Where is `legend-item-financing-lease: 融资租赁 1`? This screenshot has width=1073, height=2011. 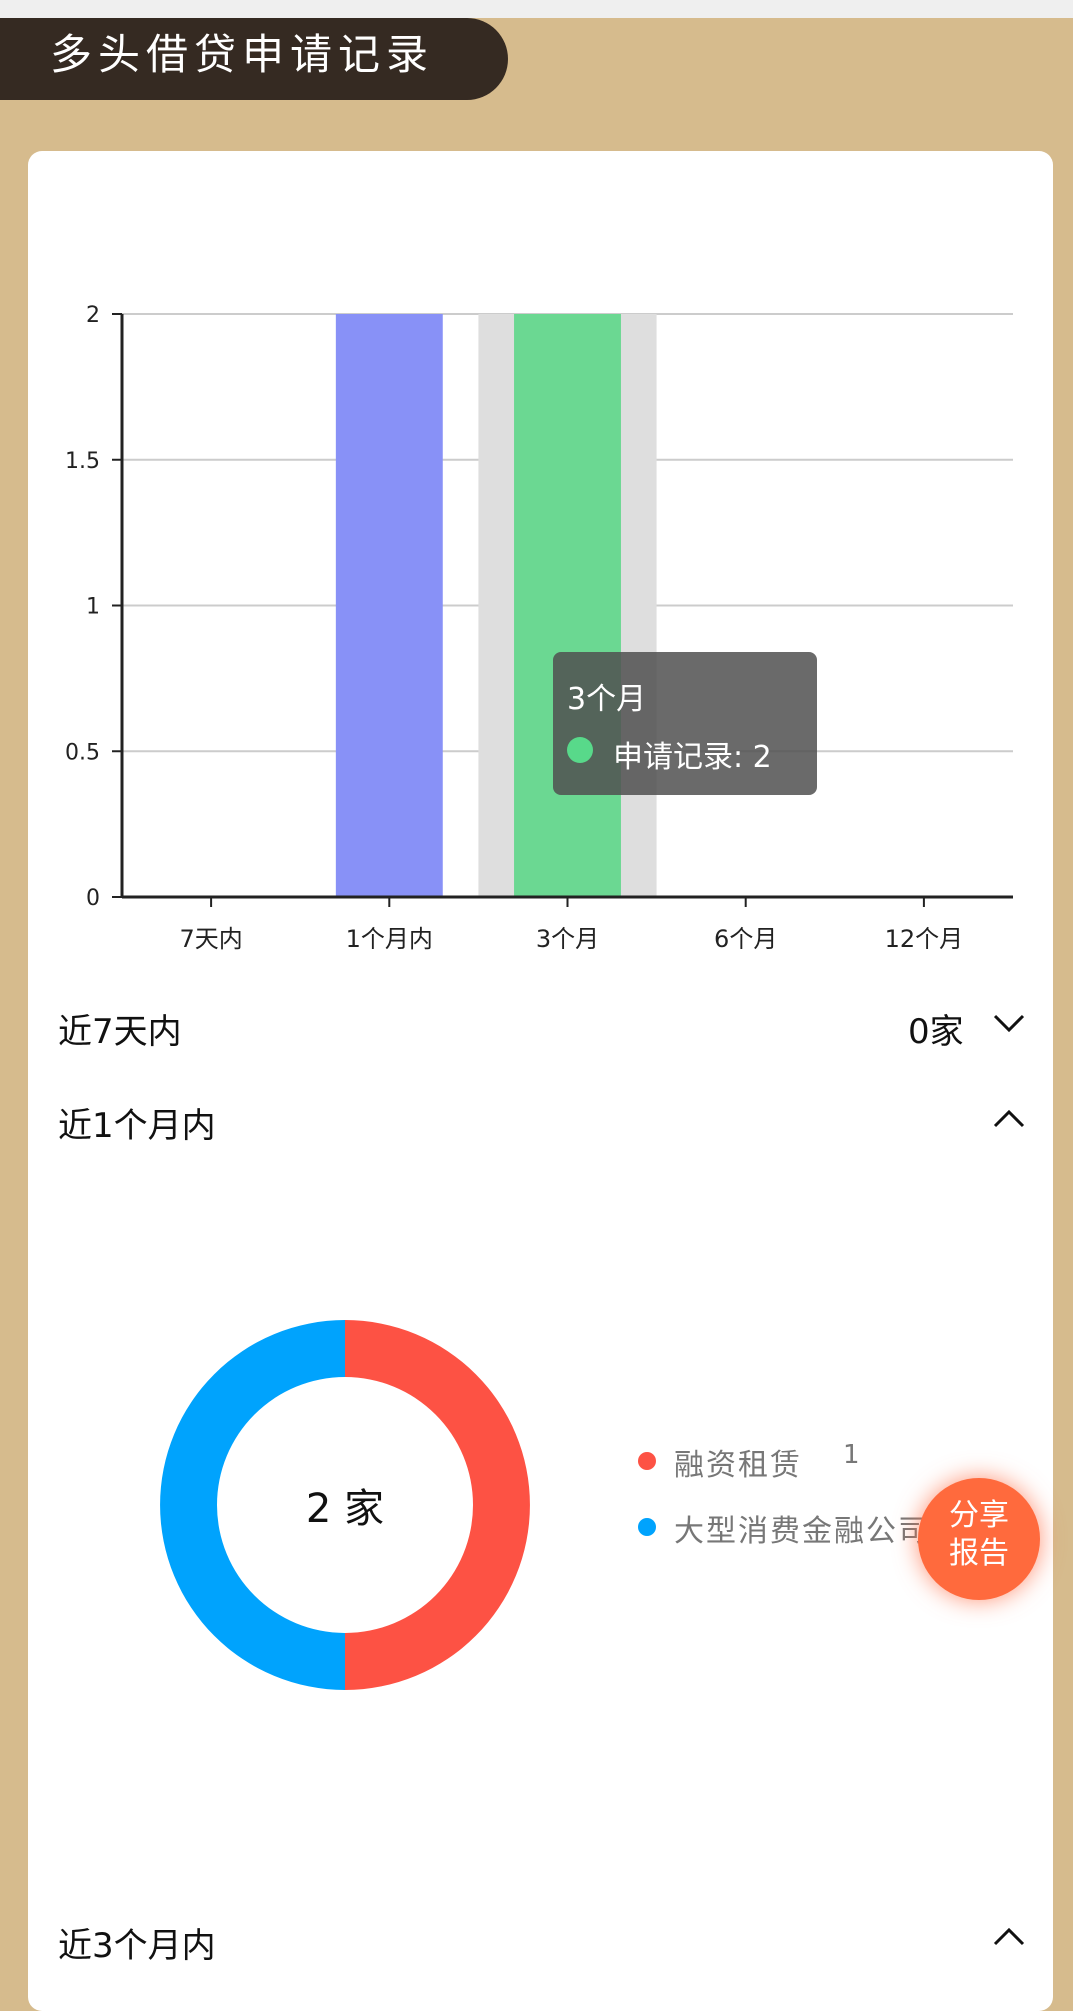 legend-item-financing-lease: 融资租赁 1 is located at coordinates (788, 1461).